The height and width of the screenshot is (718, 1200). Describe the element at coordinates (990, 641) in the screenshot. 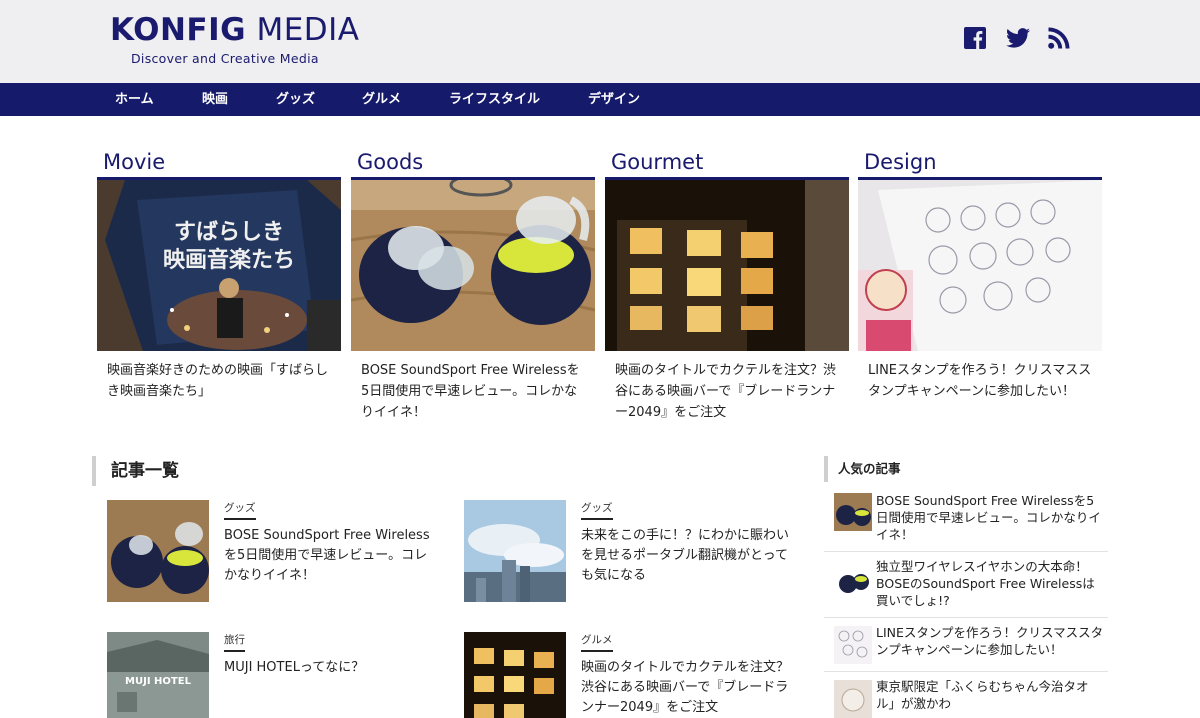

I see `popular-title: LINEスタンプを作ろう！クリスマススタンプキャンペーンに参加したい！` at that location.